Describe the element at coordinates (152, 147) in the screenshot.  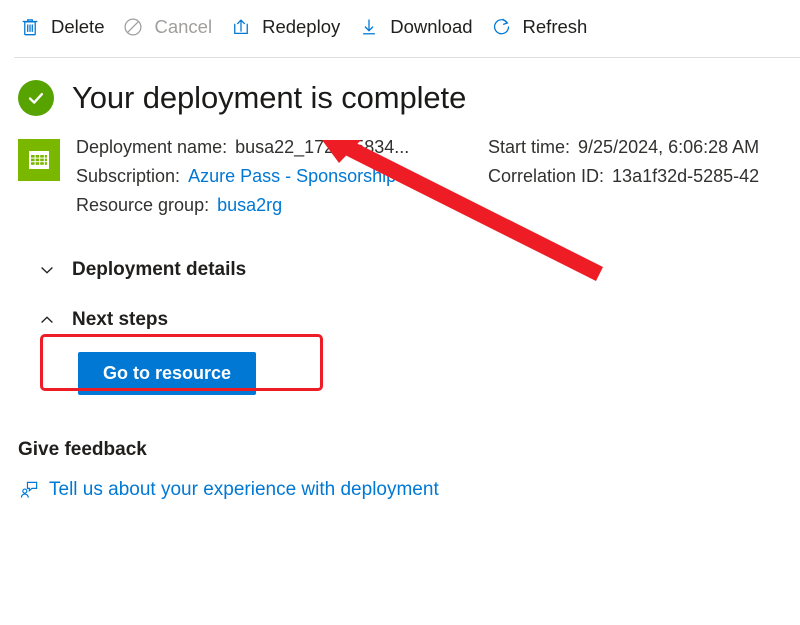
I see `deployment-name-label: Deployment name:` at that location.